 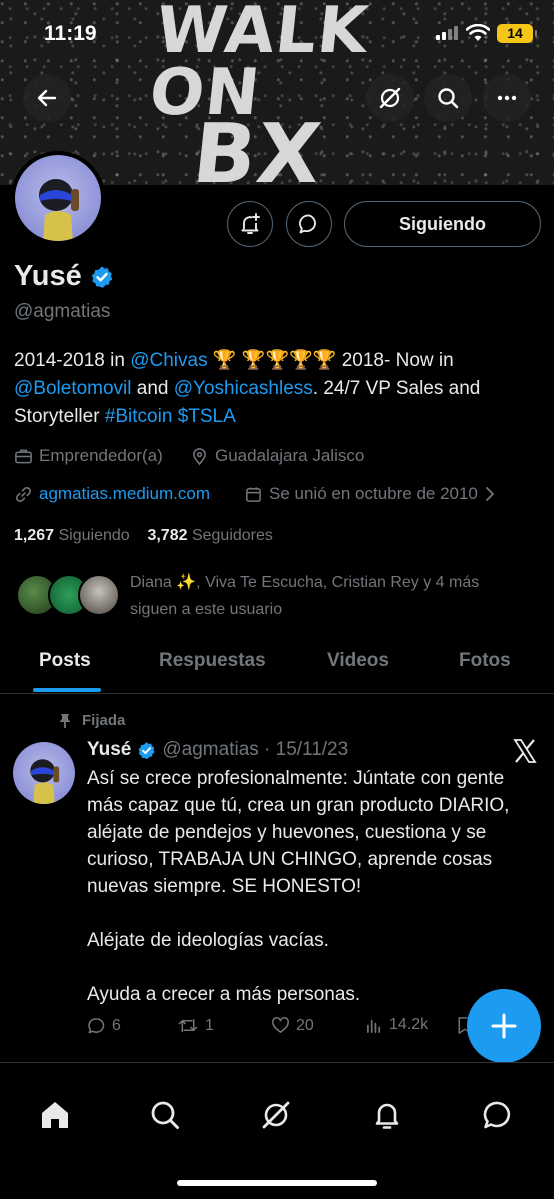 What do you see at coordinates (208, 940) in the screenshot?
I see `tweet-paragraph: Aléjate de ideologías vacías.` at bounding box center [208, 940].